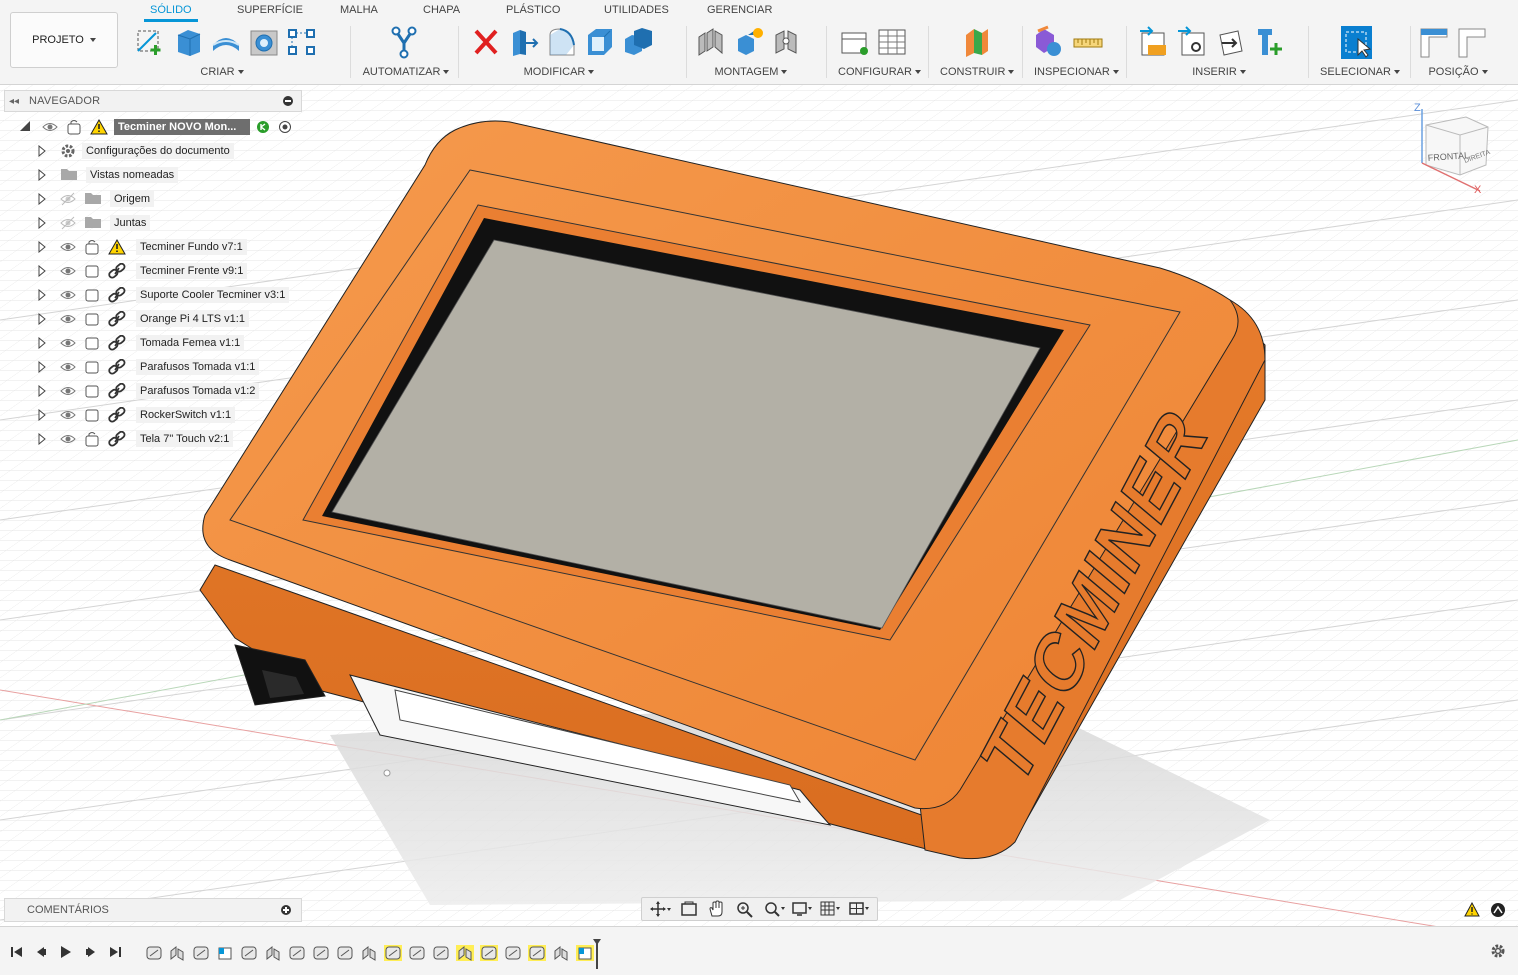 The width and height of the screenshot is (1518, 975). Describe the element at coordinates (130, 223) in the screenshot. I see `tree-item-label: Juntas` at that location.